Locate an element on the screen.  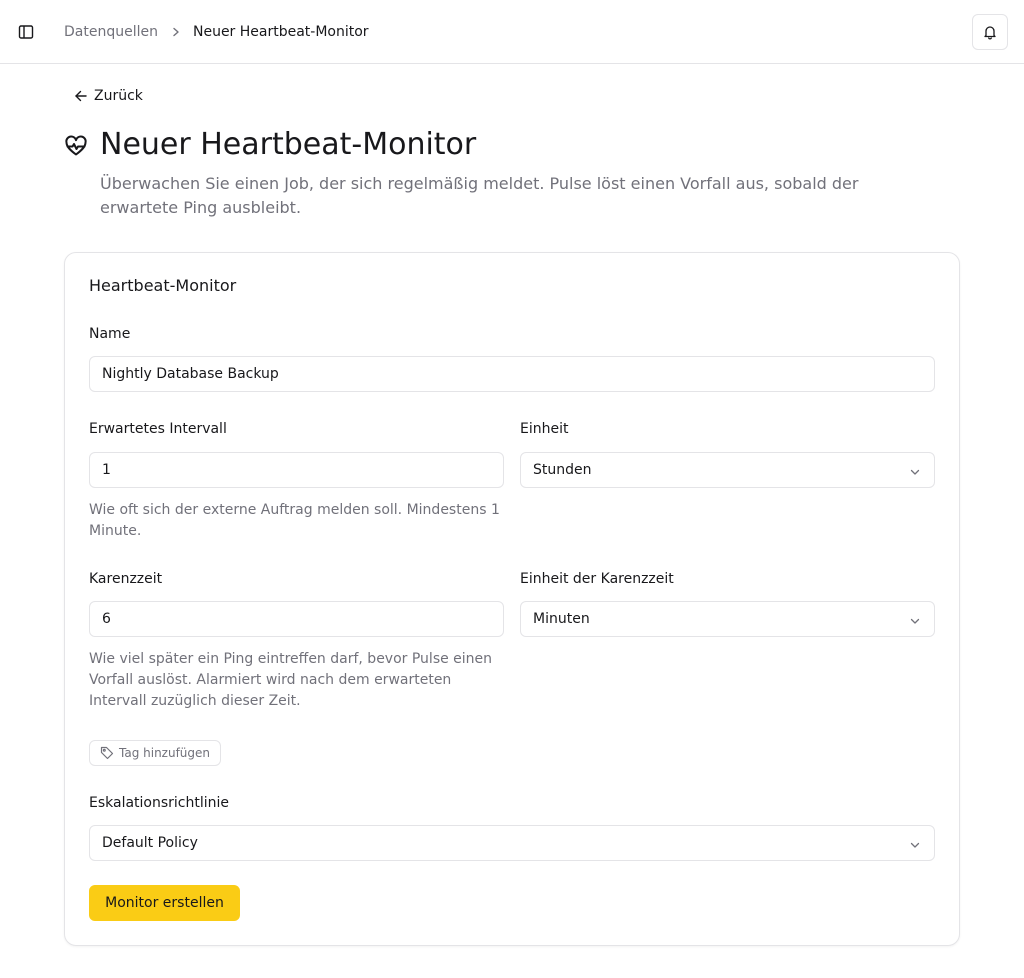
interval-label: Erwartetes Intervall is located at coordinates (158, 429).